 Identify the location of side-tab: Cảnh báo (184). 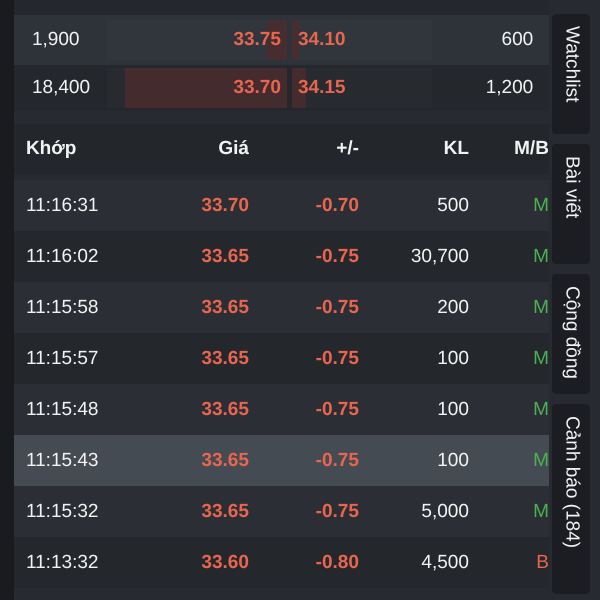
(571, 499).